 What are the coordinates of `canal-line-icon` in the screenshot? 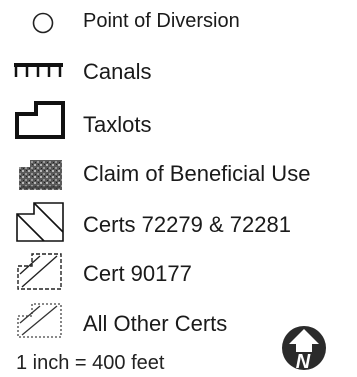 It's located at (38, 70).